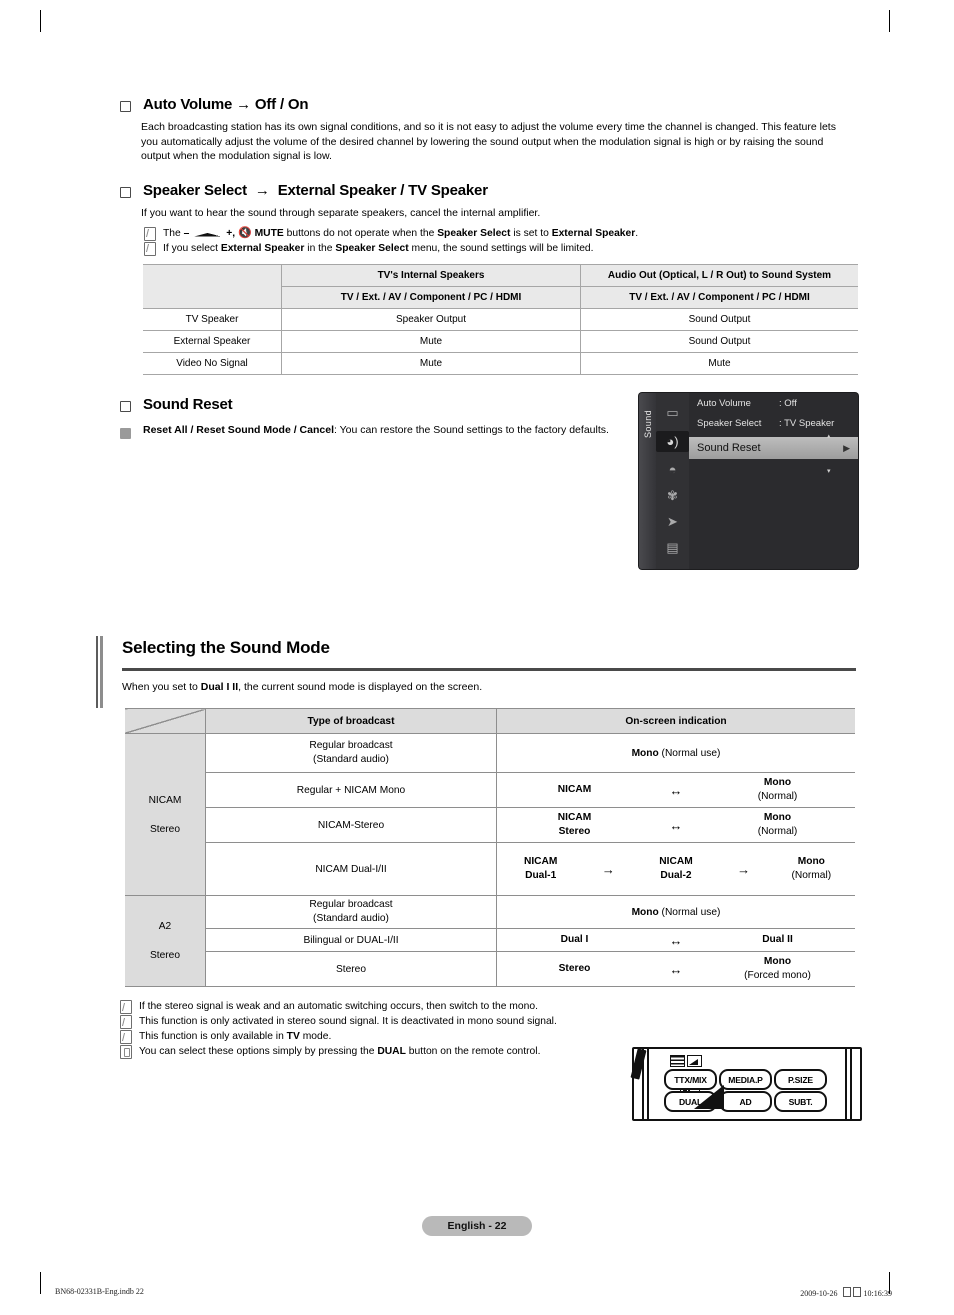 The height and width of the screenshot is (1315, 954). I want to click on teletext-glyph-icon, so click(687, 1060).